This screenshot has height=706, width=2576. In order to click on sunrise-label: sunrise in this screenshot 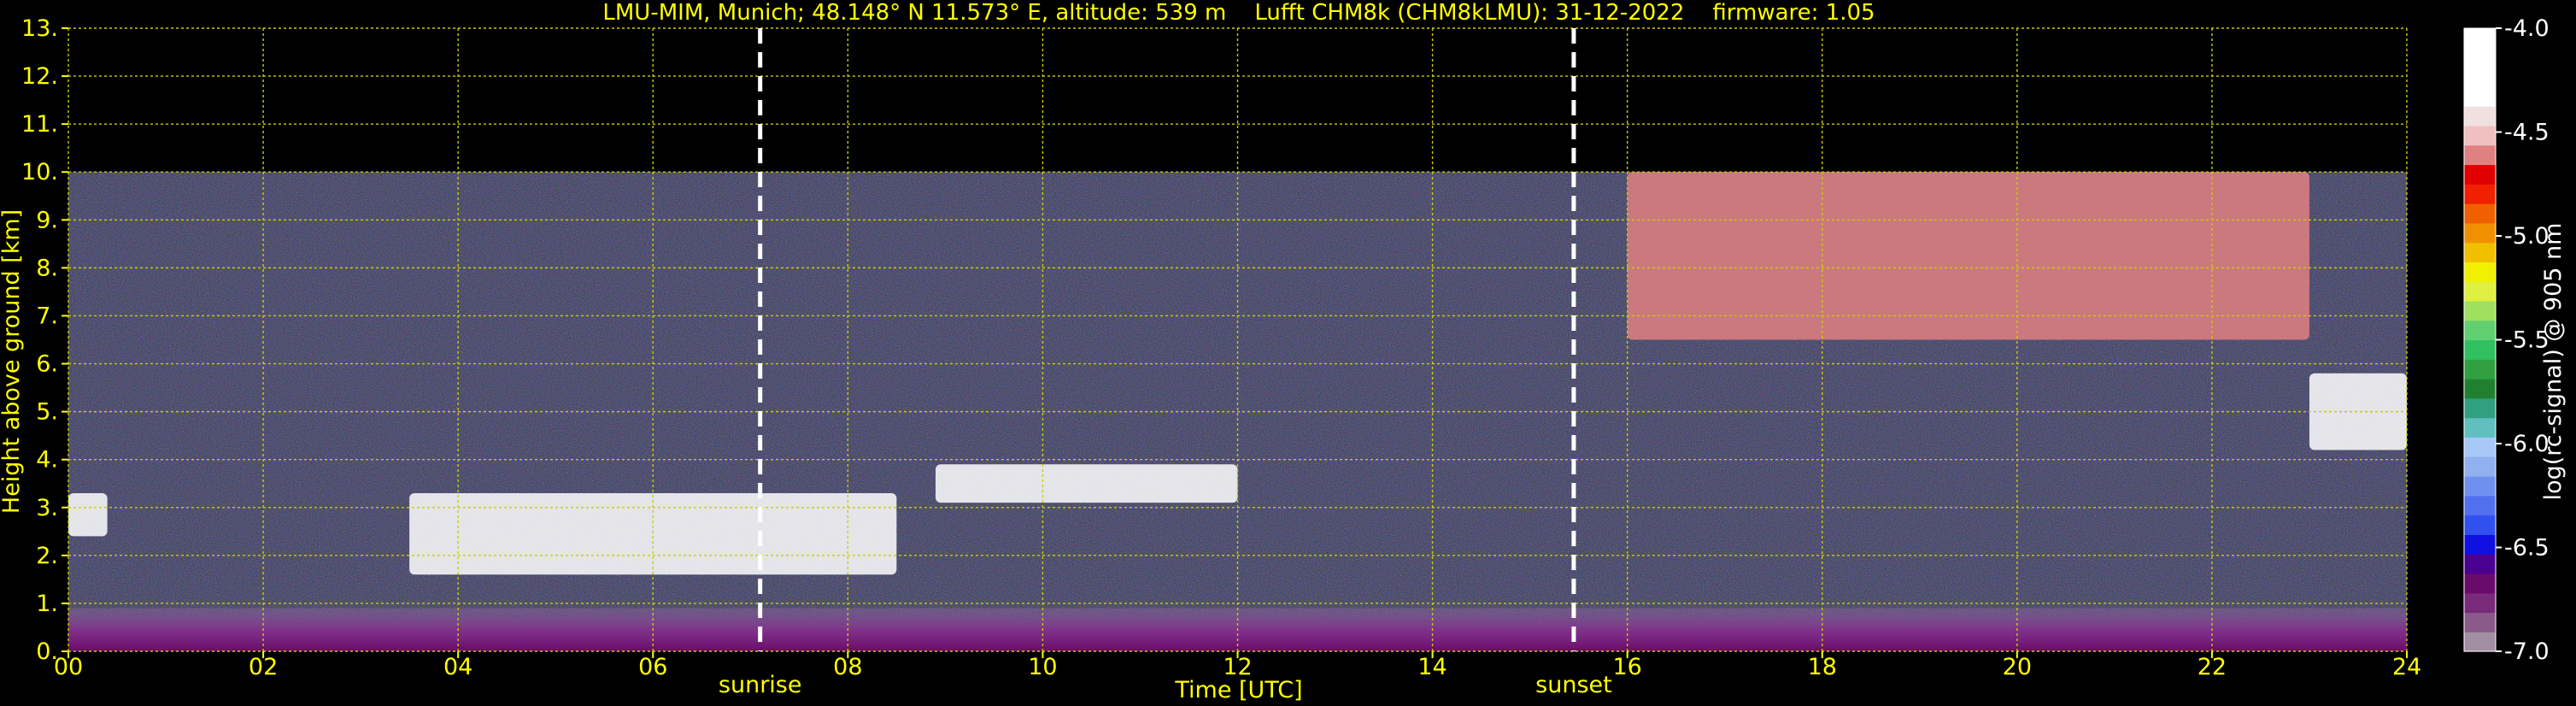, I will do `click(760, 685)`.